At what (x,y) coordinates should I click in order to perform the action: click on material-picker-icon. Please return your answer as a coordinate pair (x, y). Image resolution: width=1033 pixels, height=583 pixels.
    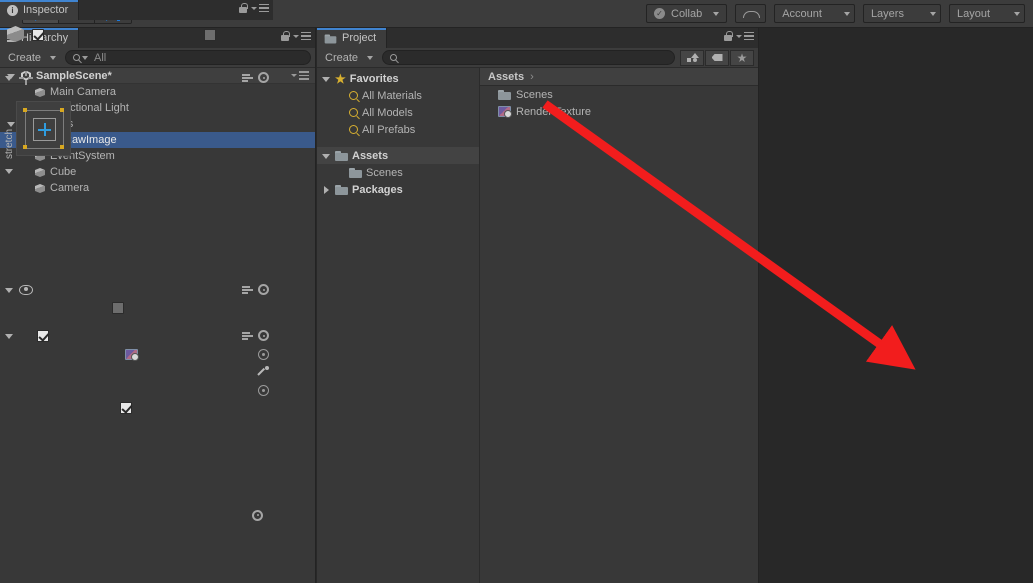
    Looking at the image, I should click on (263, 390).